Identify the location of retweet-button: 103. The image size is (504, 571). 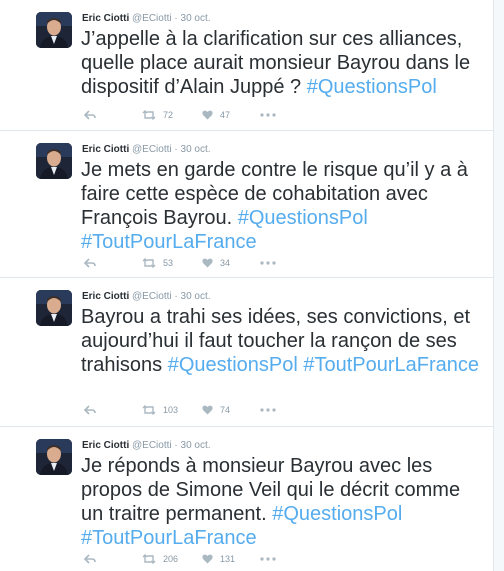
(172, 410).